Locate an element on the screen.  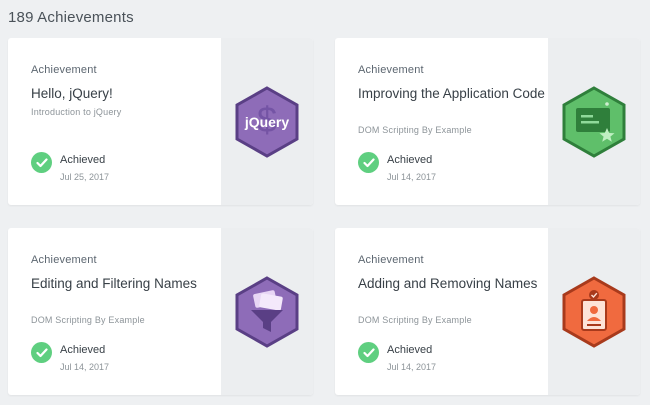
badge-panel: $ jQuery is located at coordinates (267, 121).